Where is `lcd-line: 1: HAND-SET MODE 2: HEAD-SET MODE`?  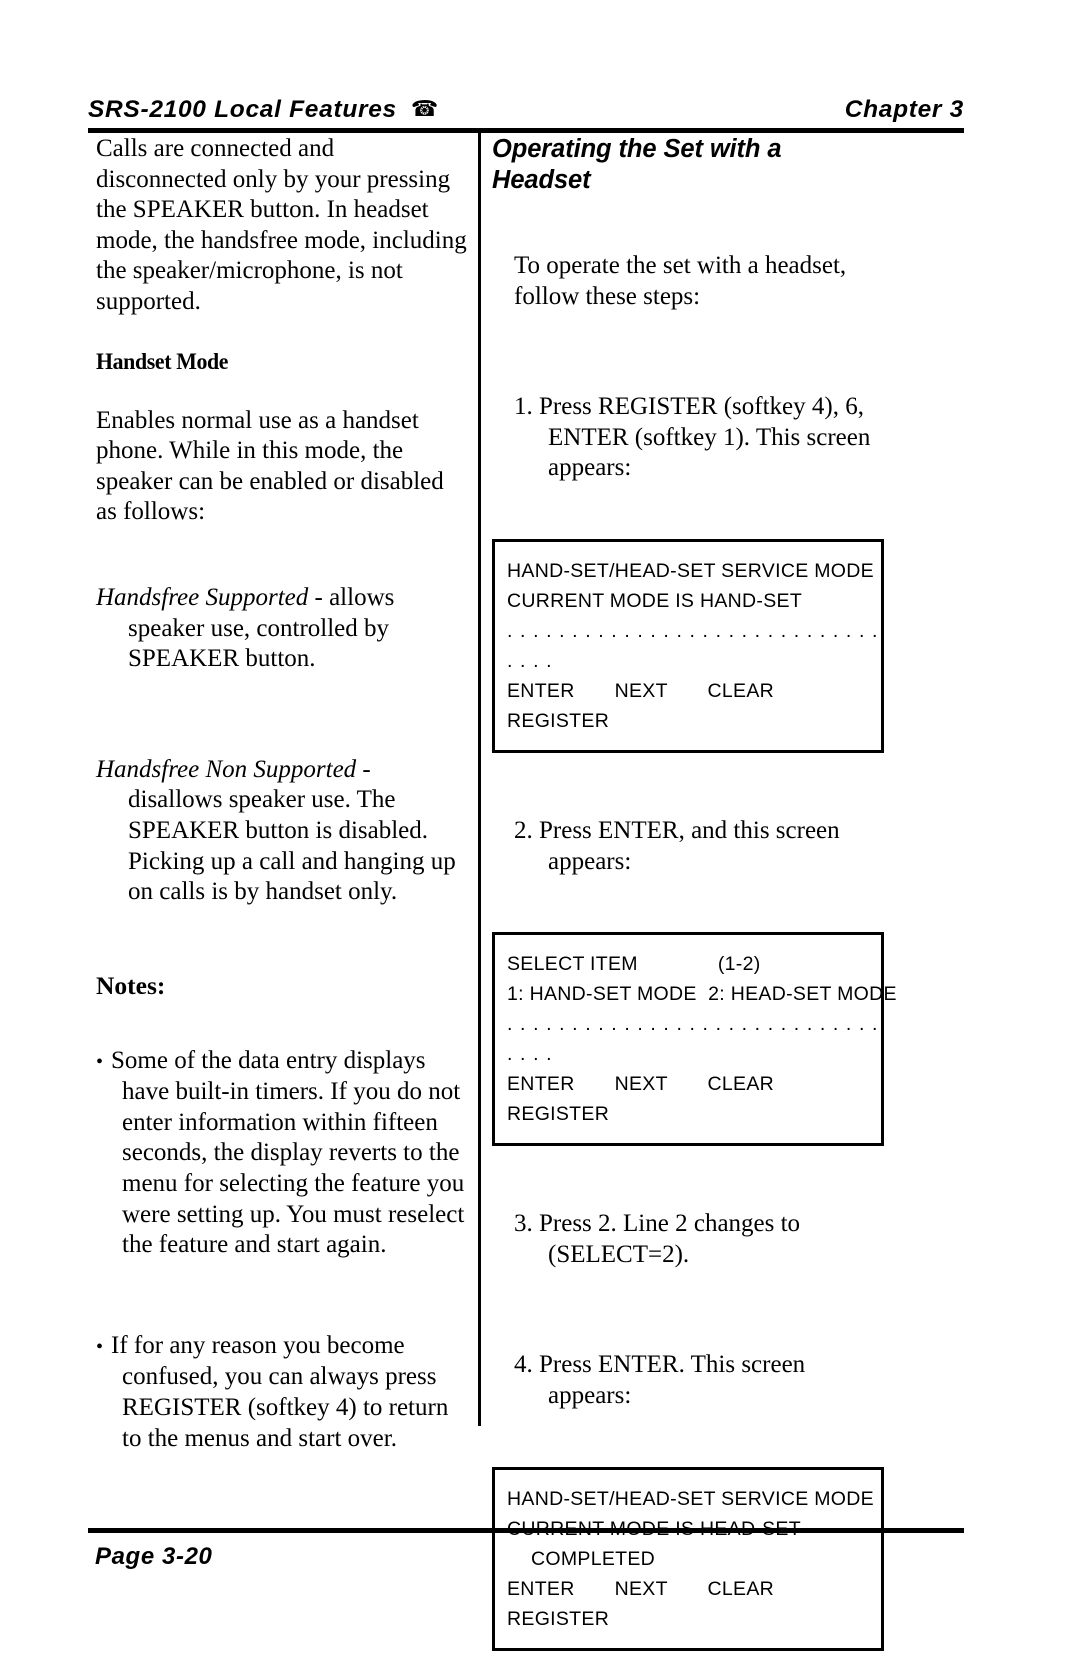
lcd-line: 1: HAND-SET MODE 2: HEAD-SET MODE is located at coordinates (702, 994).